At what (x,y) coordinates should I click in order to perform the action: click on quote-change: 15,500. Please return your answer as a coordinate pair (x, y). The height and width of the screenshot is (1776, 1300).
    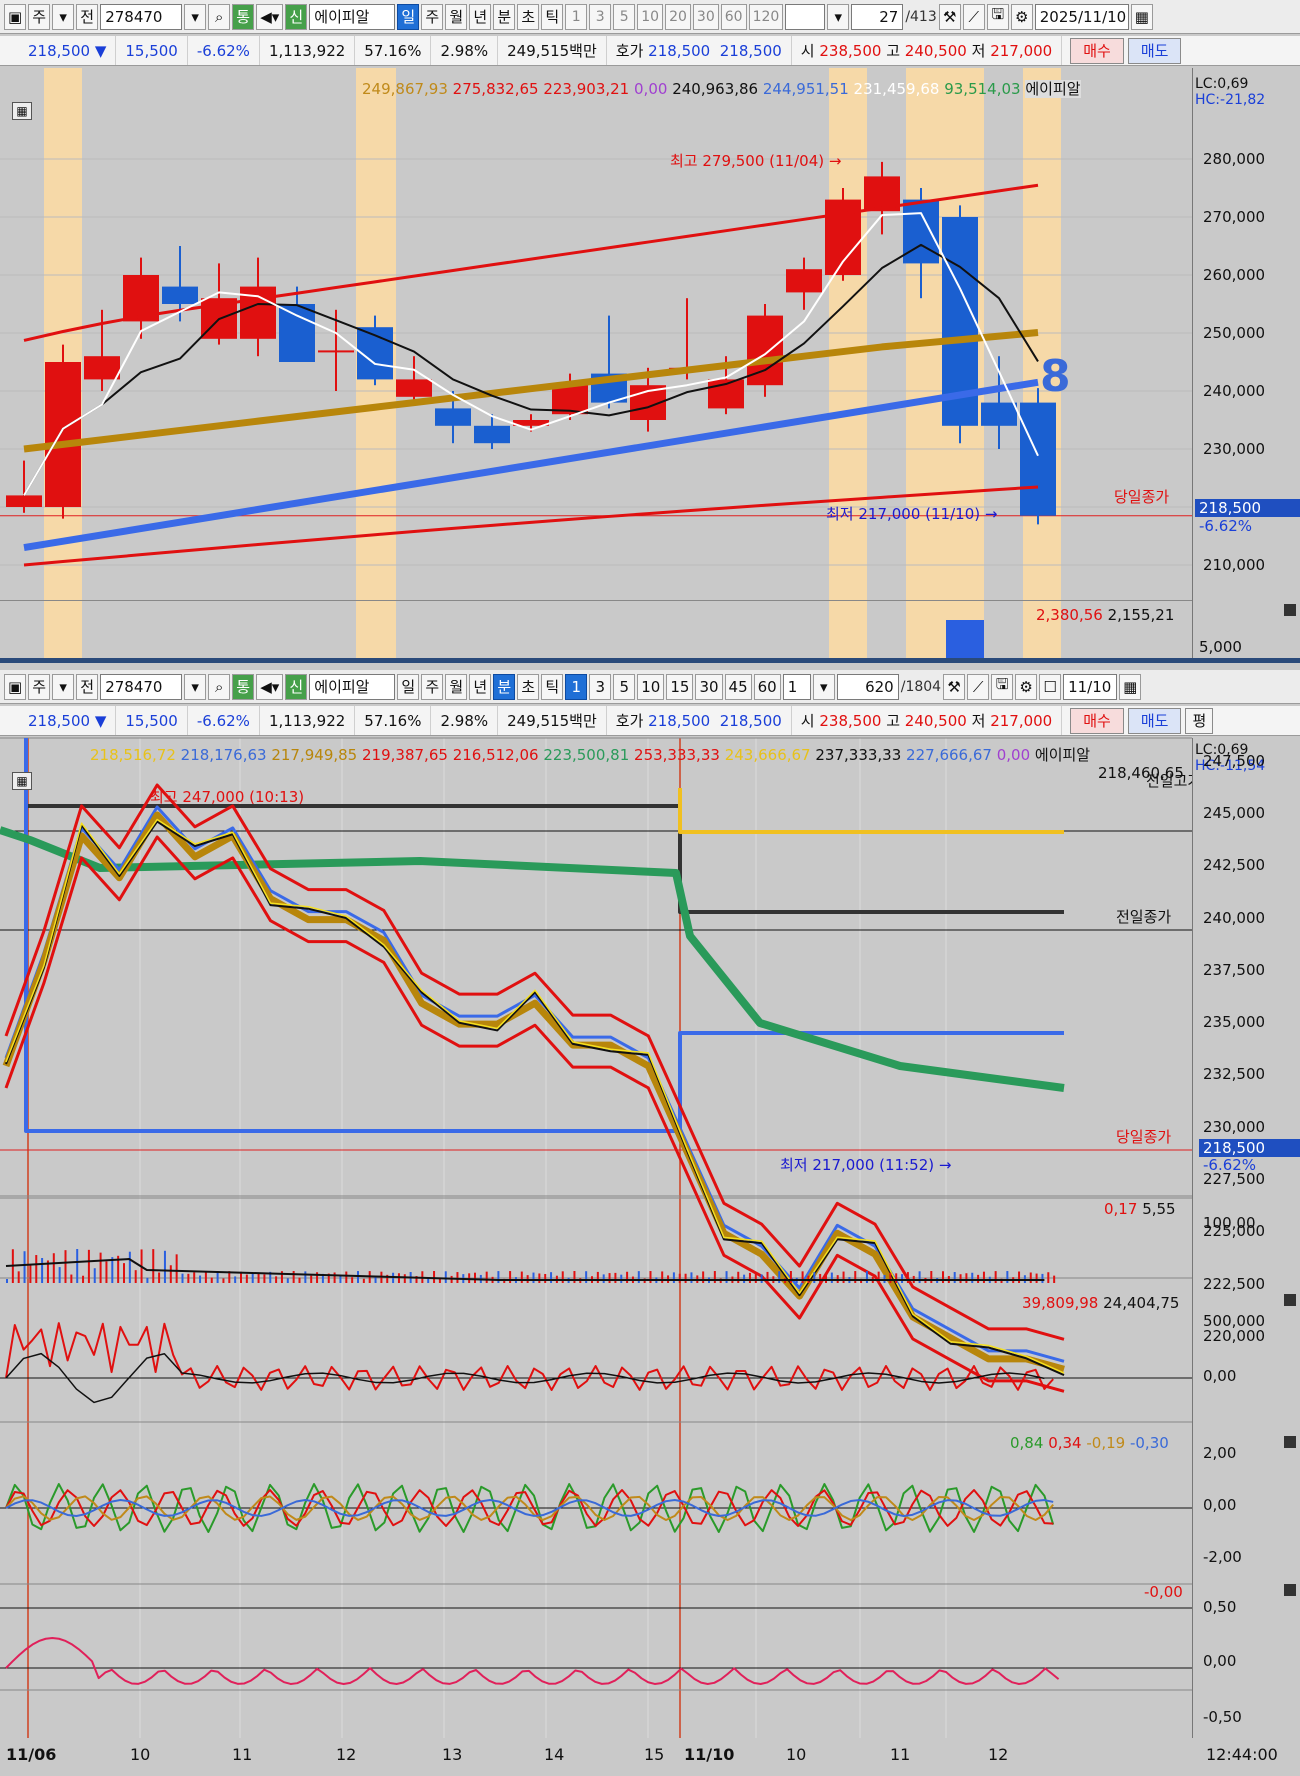
    Looking at the image, I should click on (152, 50).